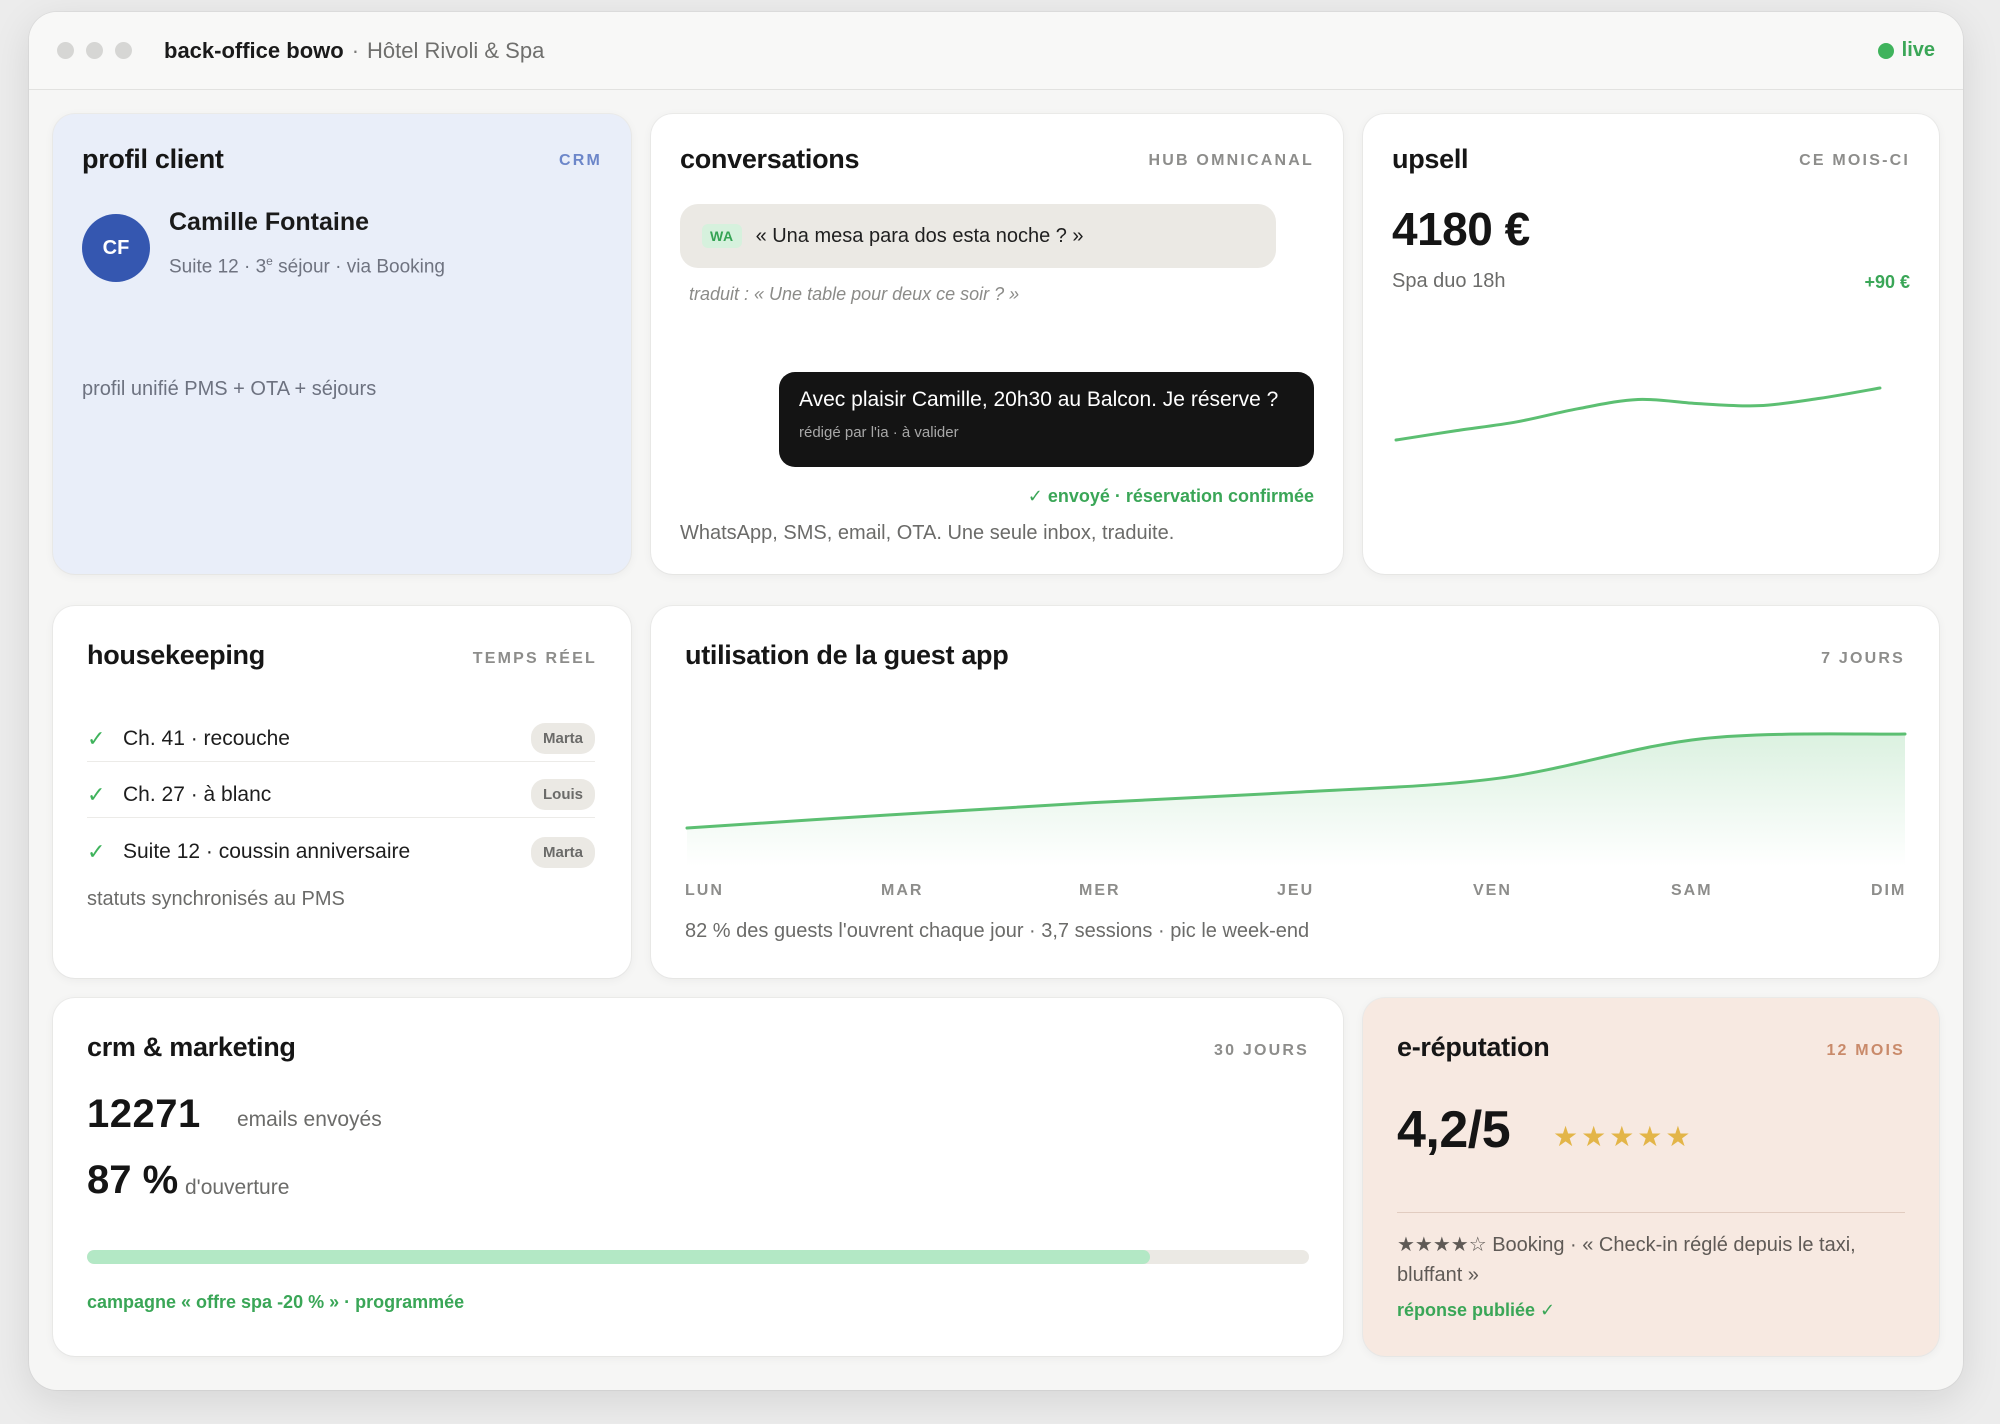 The width and height of the screenshot is (2000, 1424). What do you see at coordinates (1863, 658) in the screenshot?
I see `guest-app-card-tag: 7 JOURS` at bounding box center [1863, 658].